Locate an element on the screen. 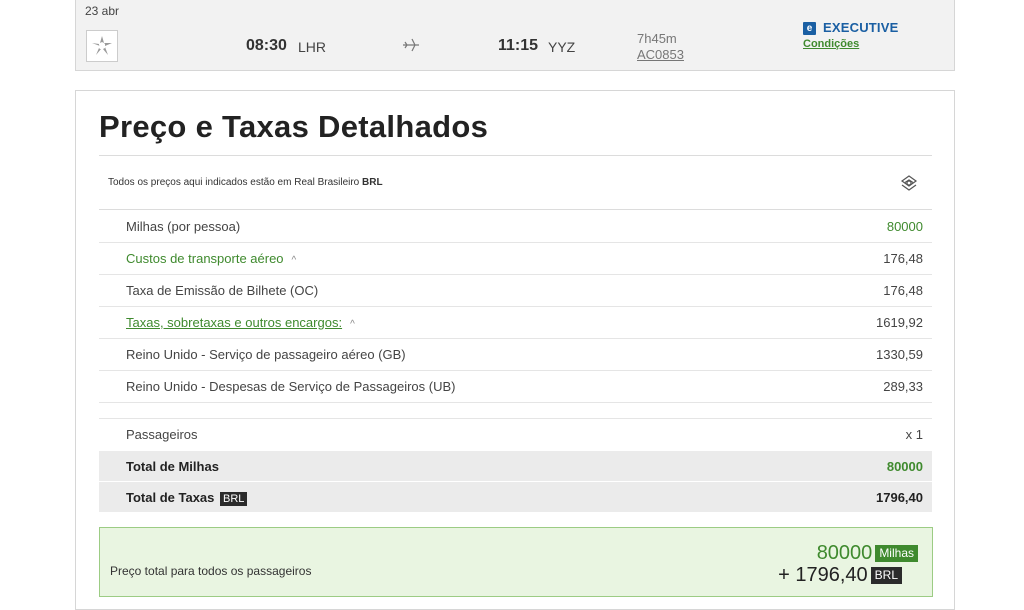 The width and height of the screenshot is (1024, 610). star-alliance-icon is located at coordinates (102, 45).